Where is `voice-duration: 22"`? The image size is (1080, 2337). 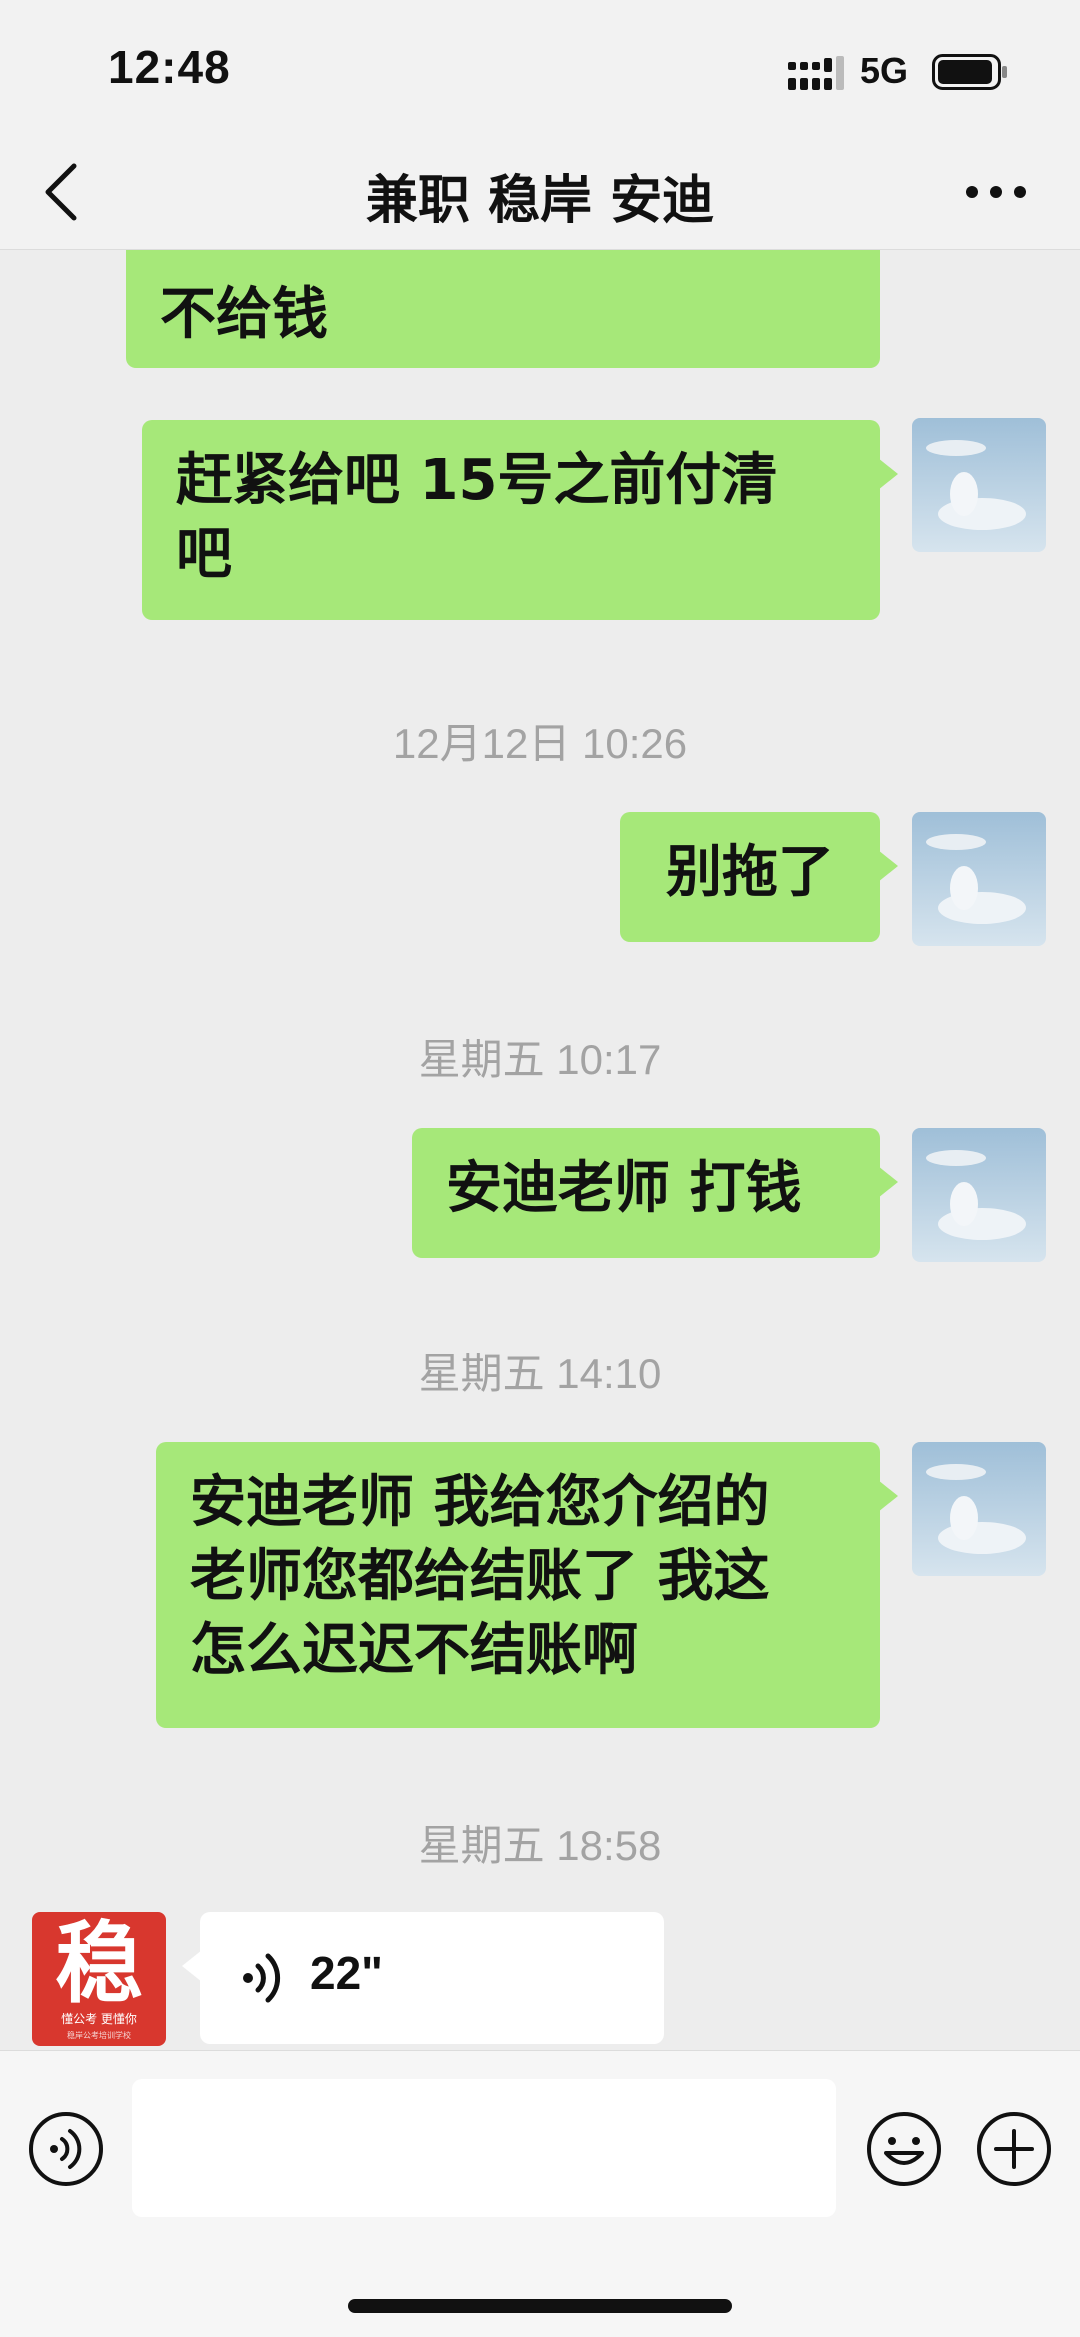
voice-duration: 22" is located at coordinates (346, 1973).